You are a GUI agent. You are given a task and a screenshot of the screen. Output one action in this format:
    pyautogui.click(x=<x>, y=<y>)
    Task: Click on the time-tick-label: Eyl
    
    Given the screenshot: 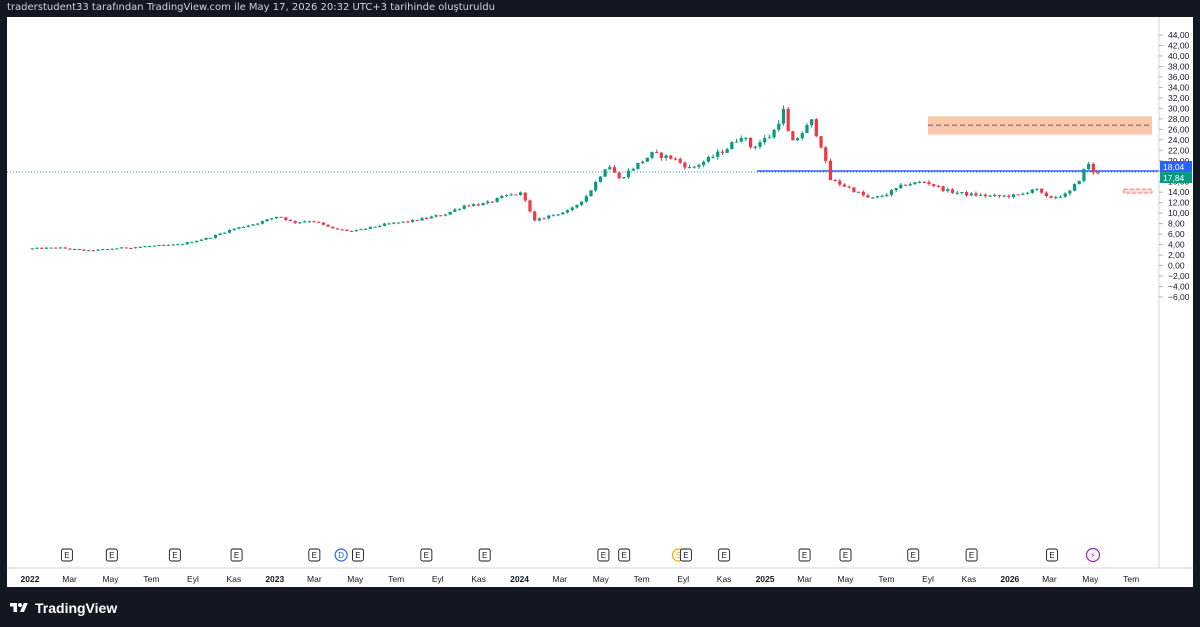 What is the action you would take?
    pyautogui.click(x=193, y=579)
    